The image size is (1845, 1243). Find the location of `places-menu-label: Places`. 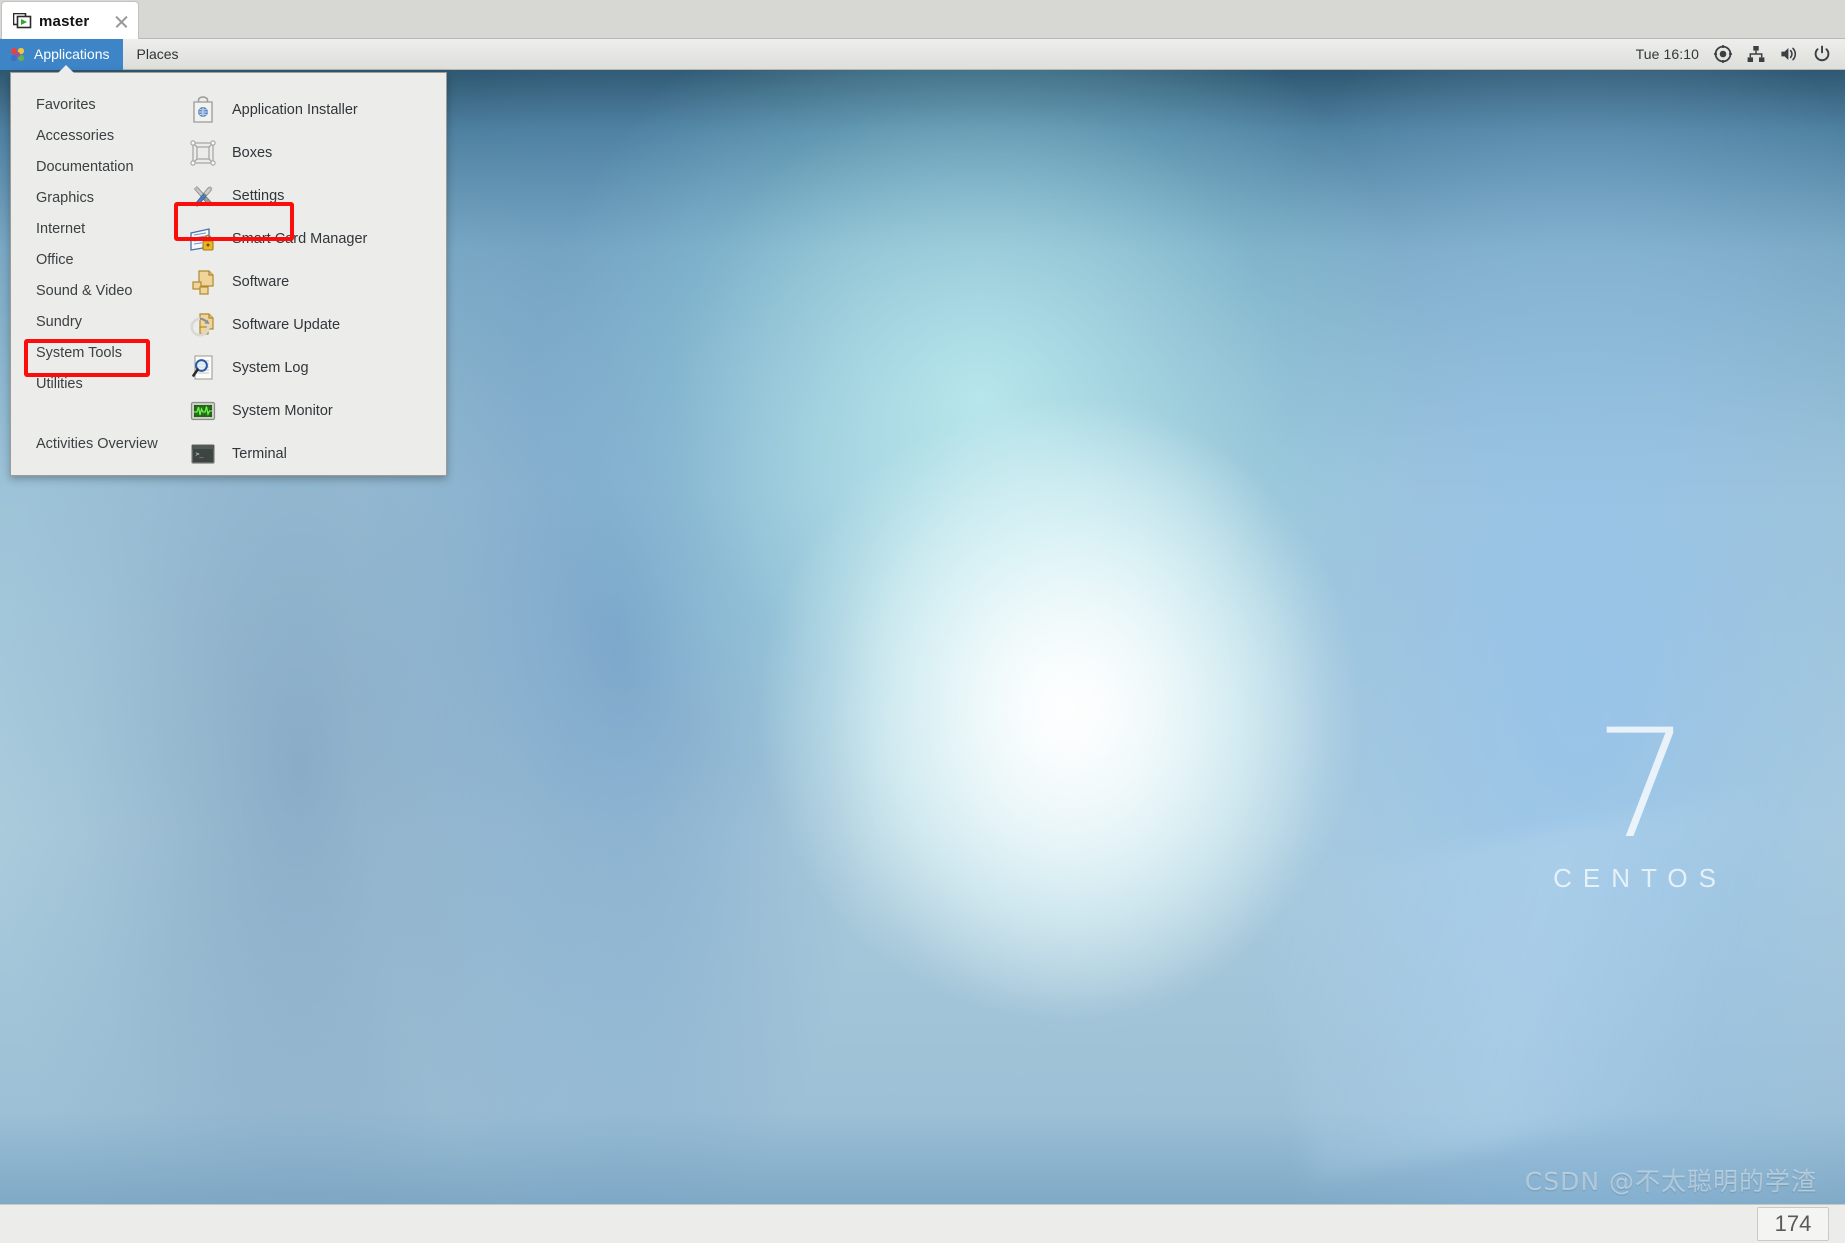

places-menu-label: Places is located at coordinates (157, 54).